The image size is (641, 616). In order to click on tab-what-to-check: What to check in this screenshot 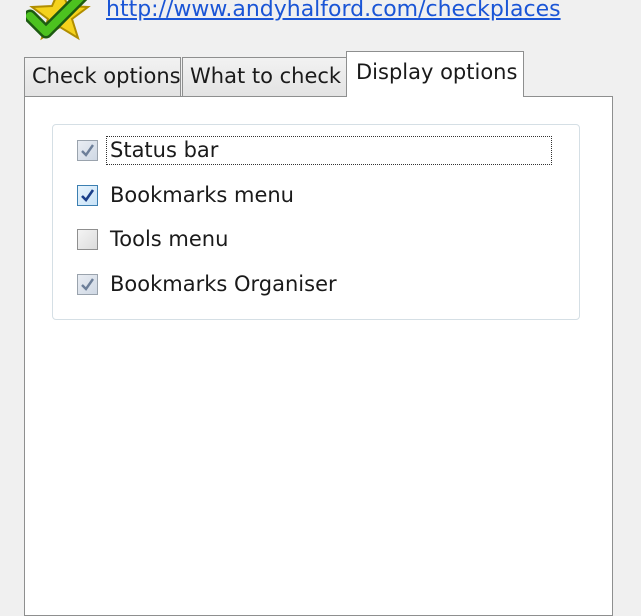, I will do `click(264, 76)`.